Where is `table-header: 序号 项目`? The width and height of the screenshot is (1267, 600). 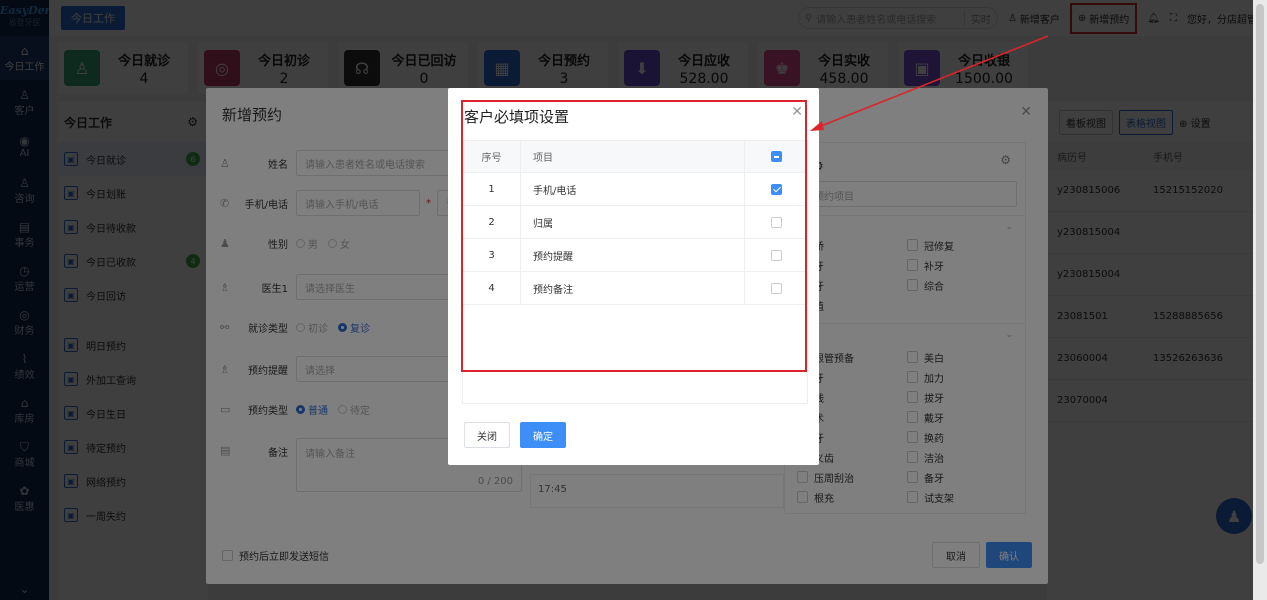
table-header: 序号 项目 is located at coordinates (635, 157).